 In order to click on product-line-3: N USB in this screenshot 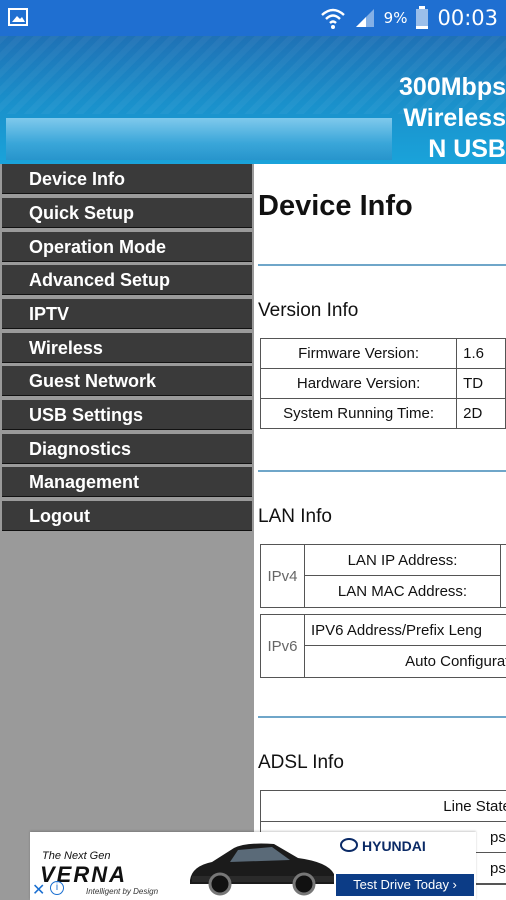, I will do `click(467, 149)`.